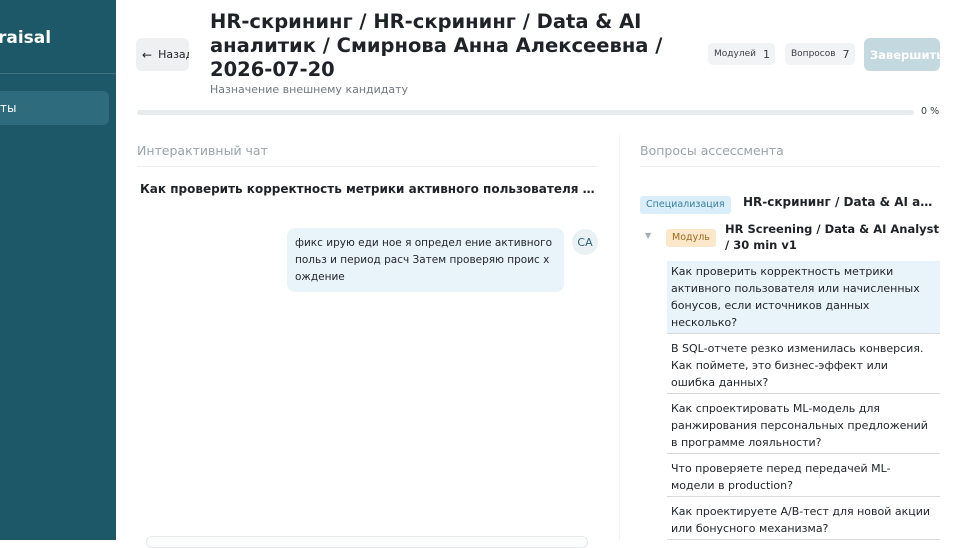  What do you see at coordinates (58, 270) in the screenshot?
I see `sidebar: raisal ты` at bounding box center [58, 270].